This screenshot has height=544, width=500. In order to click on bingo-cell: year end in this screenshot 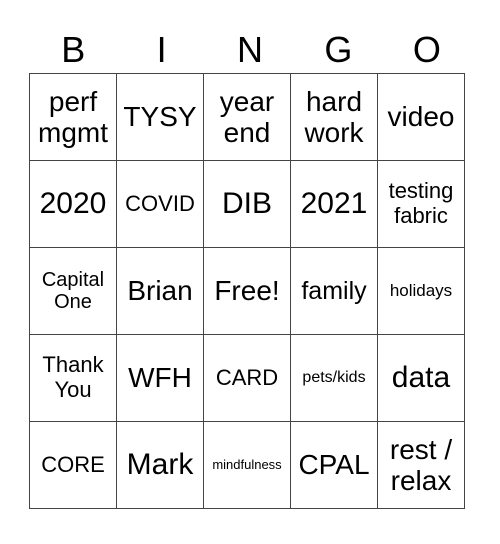, I will do `click(247, 117)`.